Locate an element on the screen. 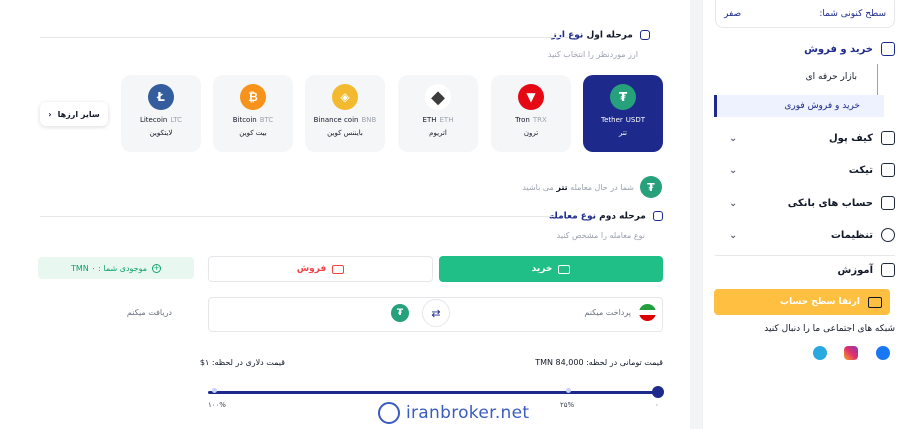 The height and width of the screenshot is (429, 900). sidebar-item-ticket: تیکت ⌄ is located at coordinates (805, 170).